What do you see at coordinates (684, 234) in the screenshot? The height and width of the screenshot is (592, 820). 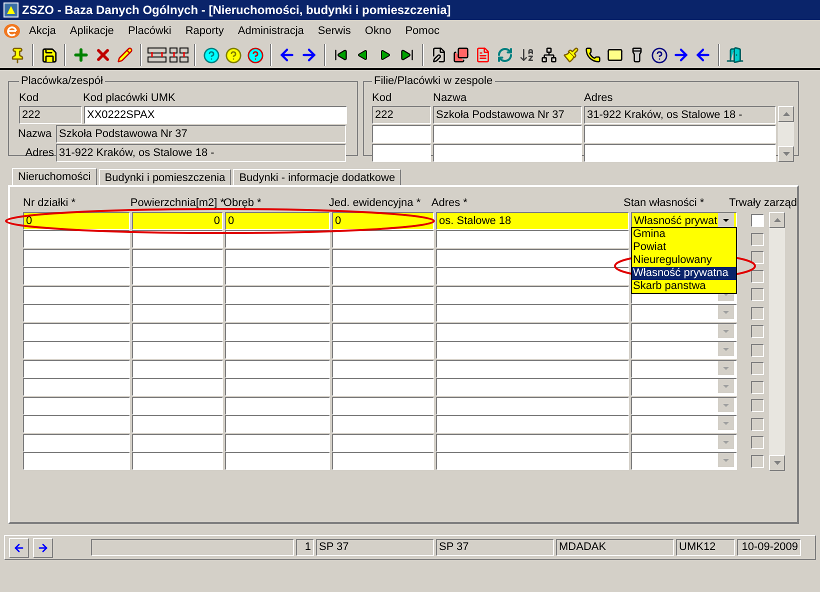 I see `dropdown-option: Gmina` at bounding box center [684, 234].